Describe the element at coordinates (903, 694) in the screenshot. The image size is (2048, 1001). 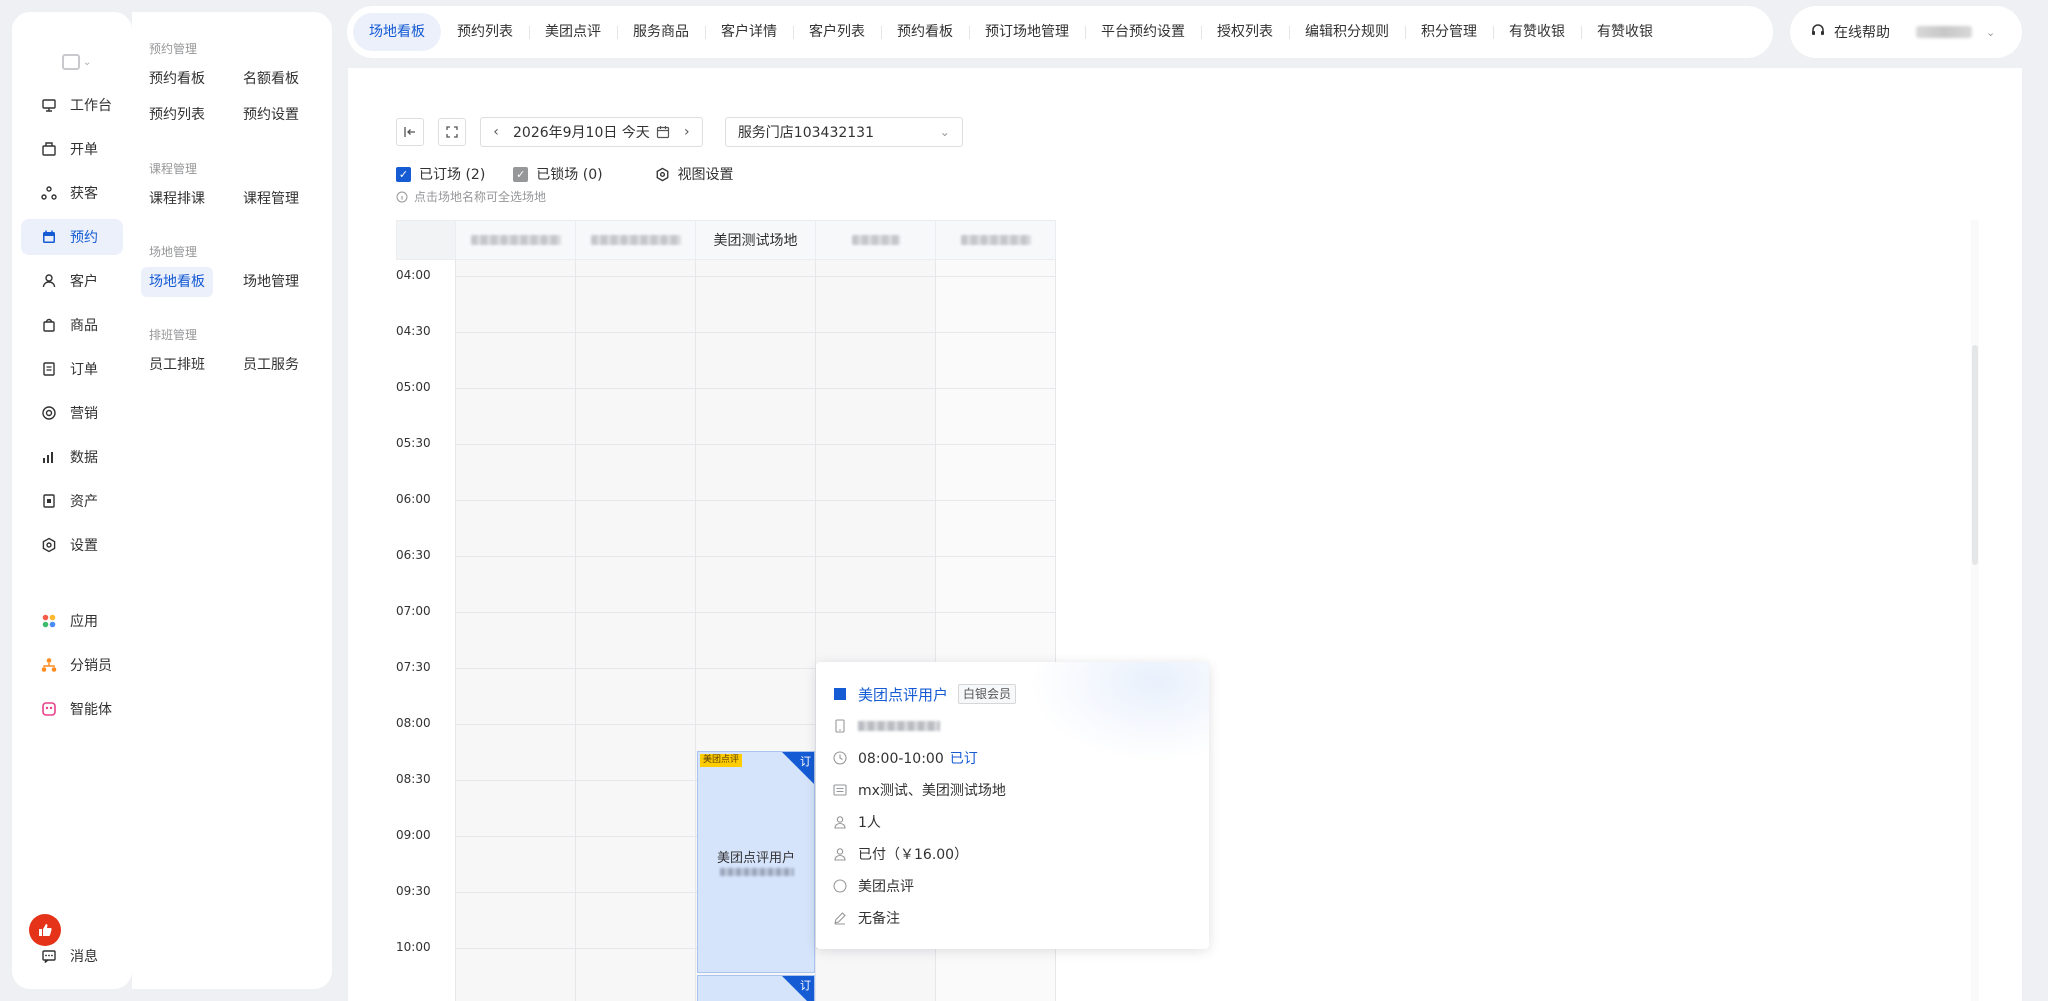
I see `popover-customer-name: 美团点评用户` at that location.